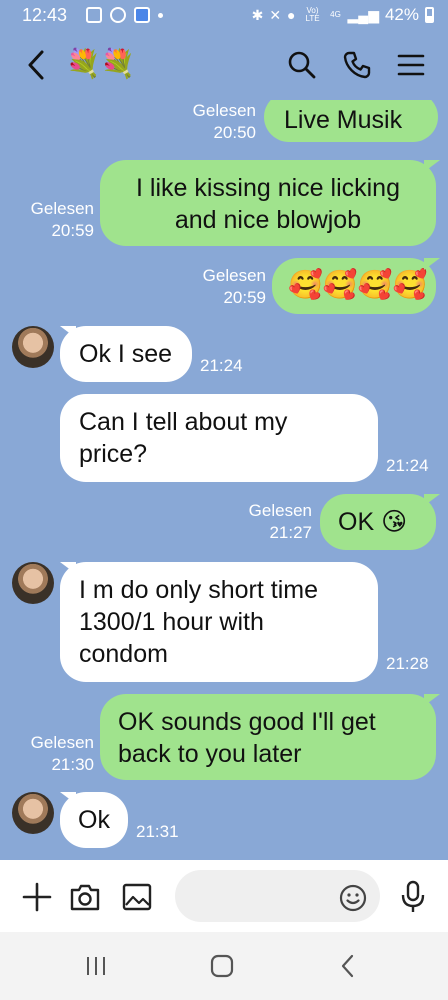 The image size is (448, 1000). Describe the element at coordinates (234, 132) in the screenshot. I see `message-time: 20:50` at that location.